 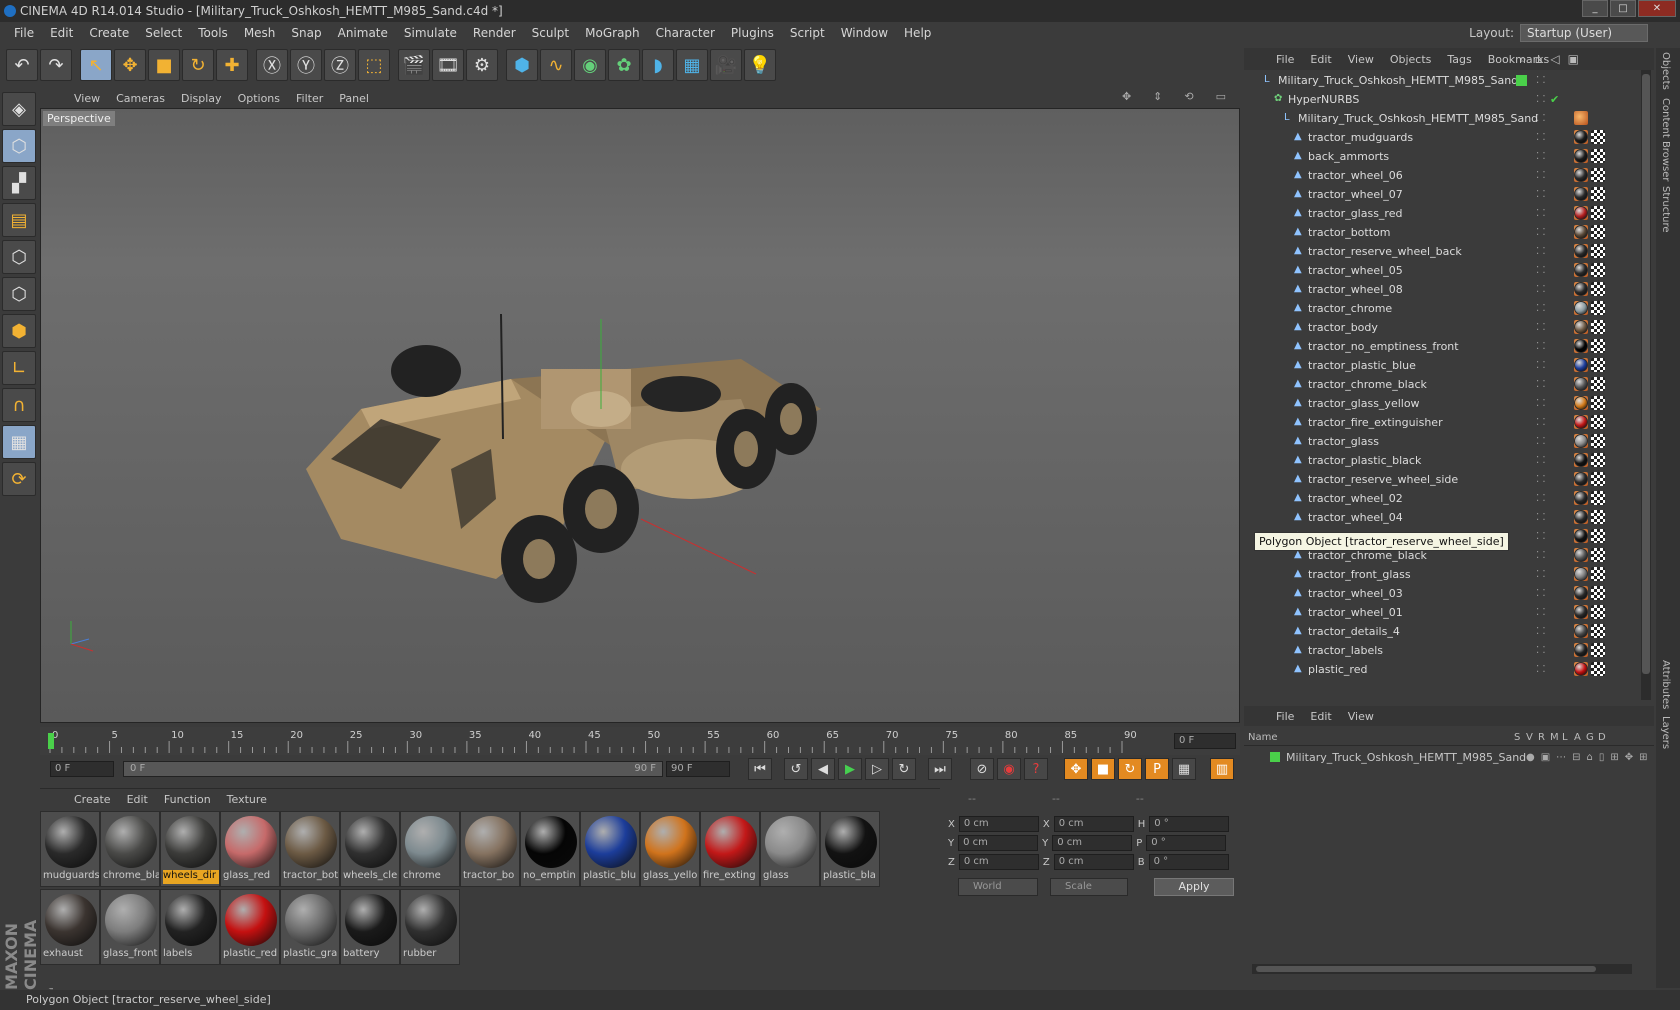 I want to click on viewport-menu-display: Display, so click(x=201, y=98).